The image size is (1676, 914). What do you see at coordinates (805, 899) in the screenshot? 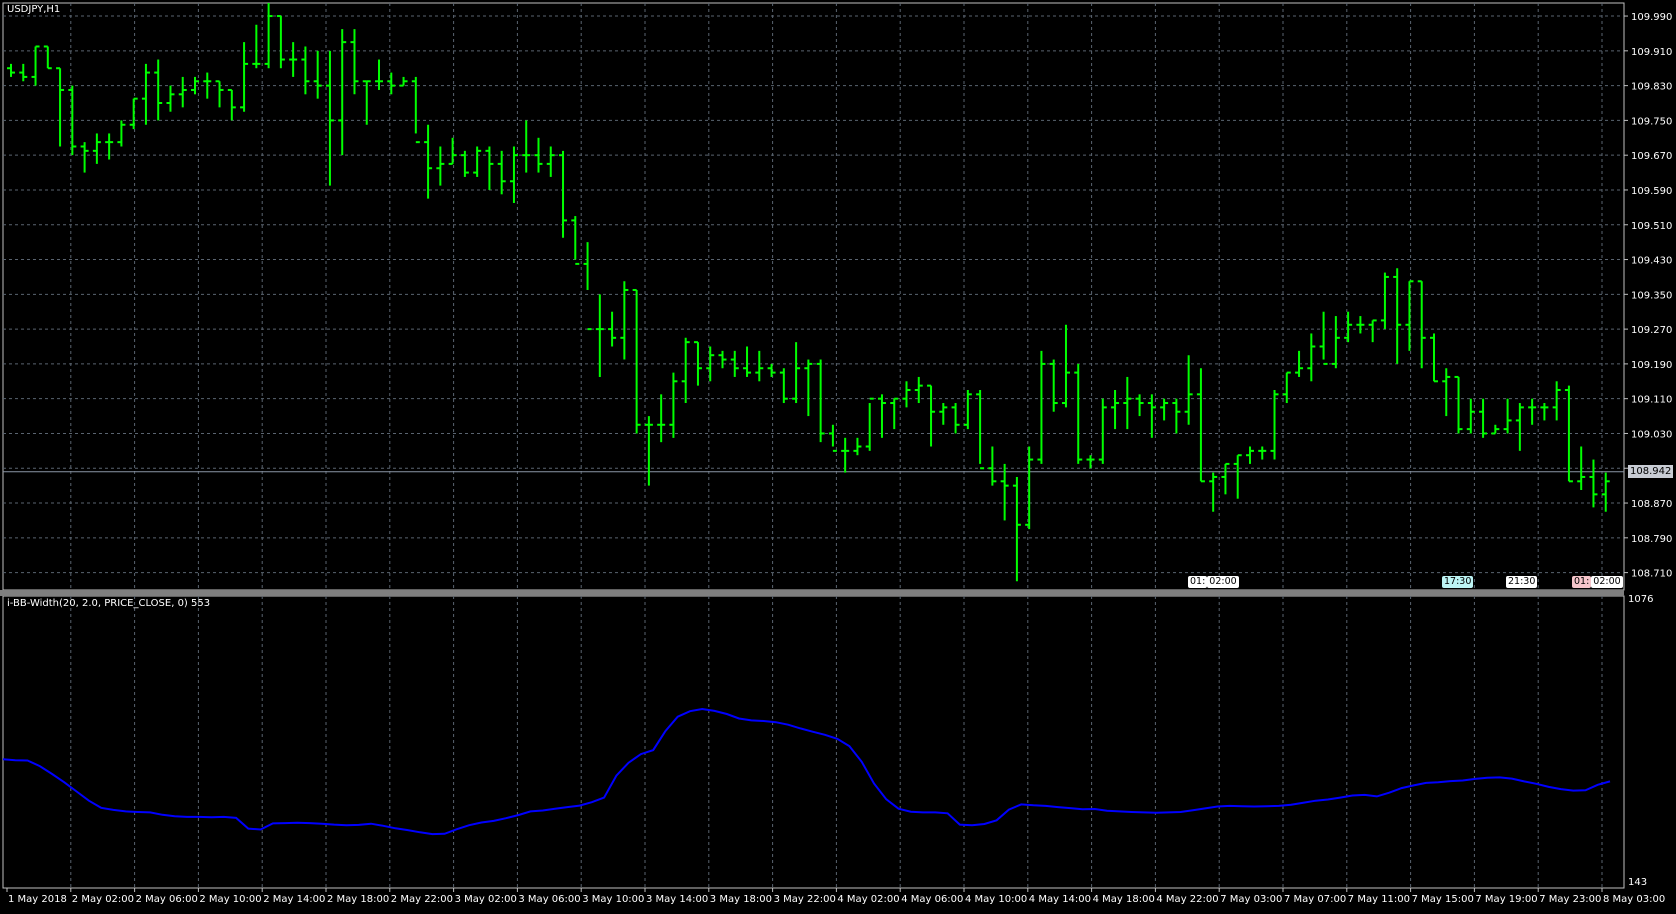
I see `time-label: 3 May 22:00` at bounding box center [805, 899].